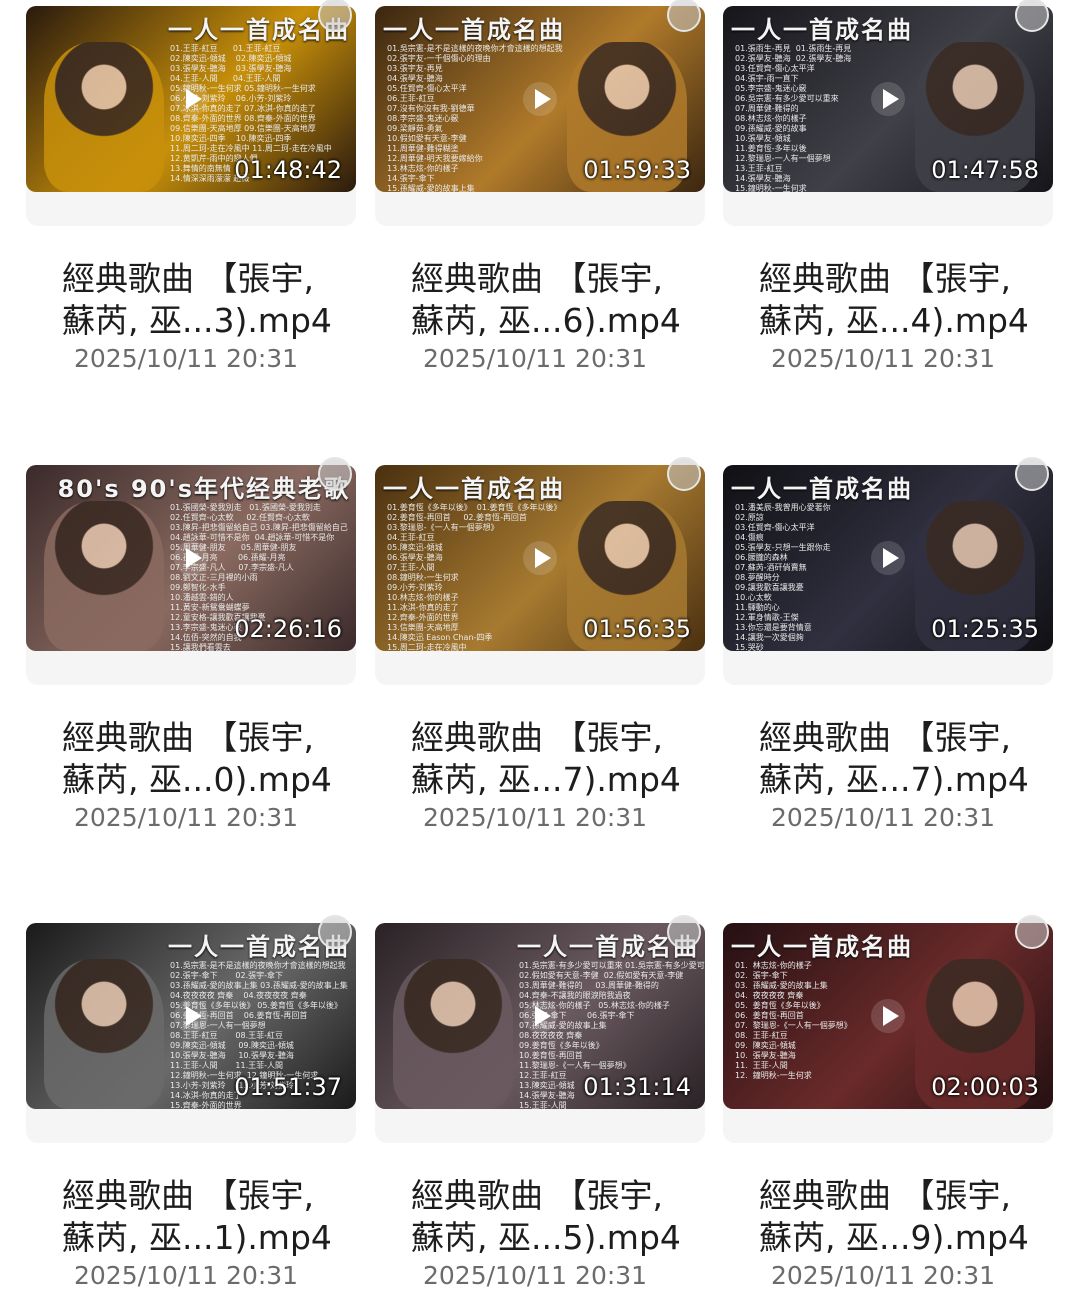 The height and width of the screenshot is (1290, 1080). I want to click on video-title-line2: 蘇芮, 巫...9).mp4, so click(894, 1237).